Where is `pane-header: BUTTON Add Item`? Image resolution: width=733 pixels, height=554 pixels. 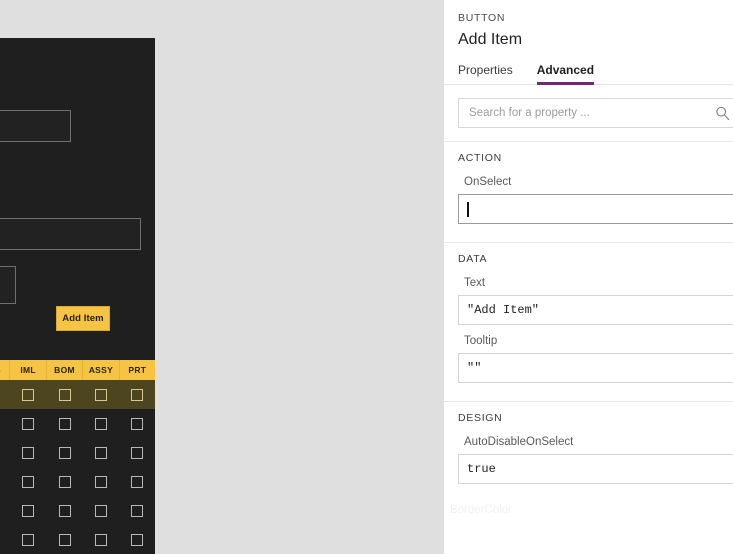
pane-header: BUTTON Add Item is located at coordinates (588, 24).